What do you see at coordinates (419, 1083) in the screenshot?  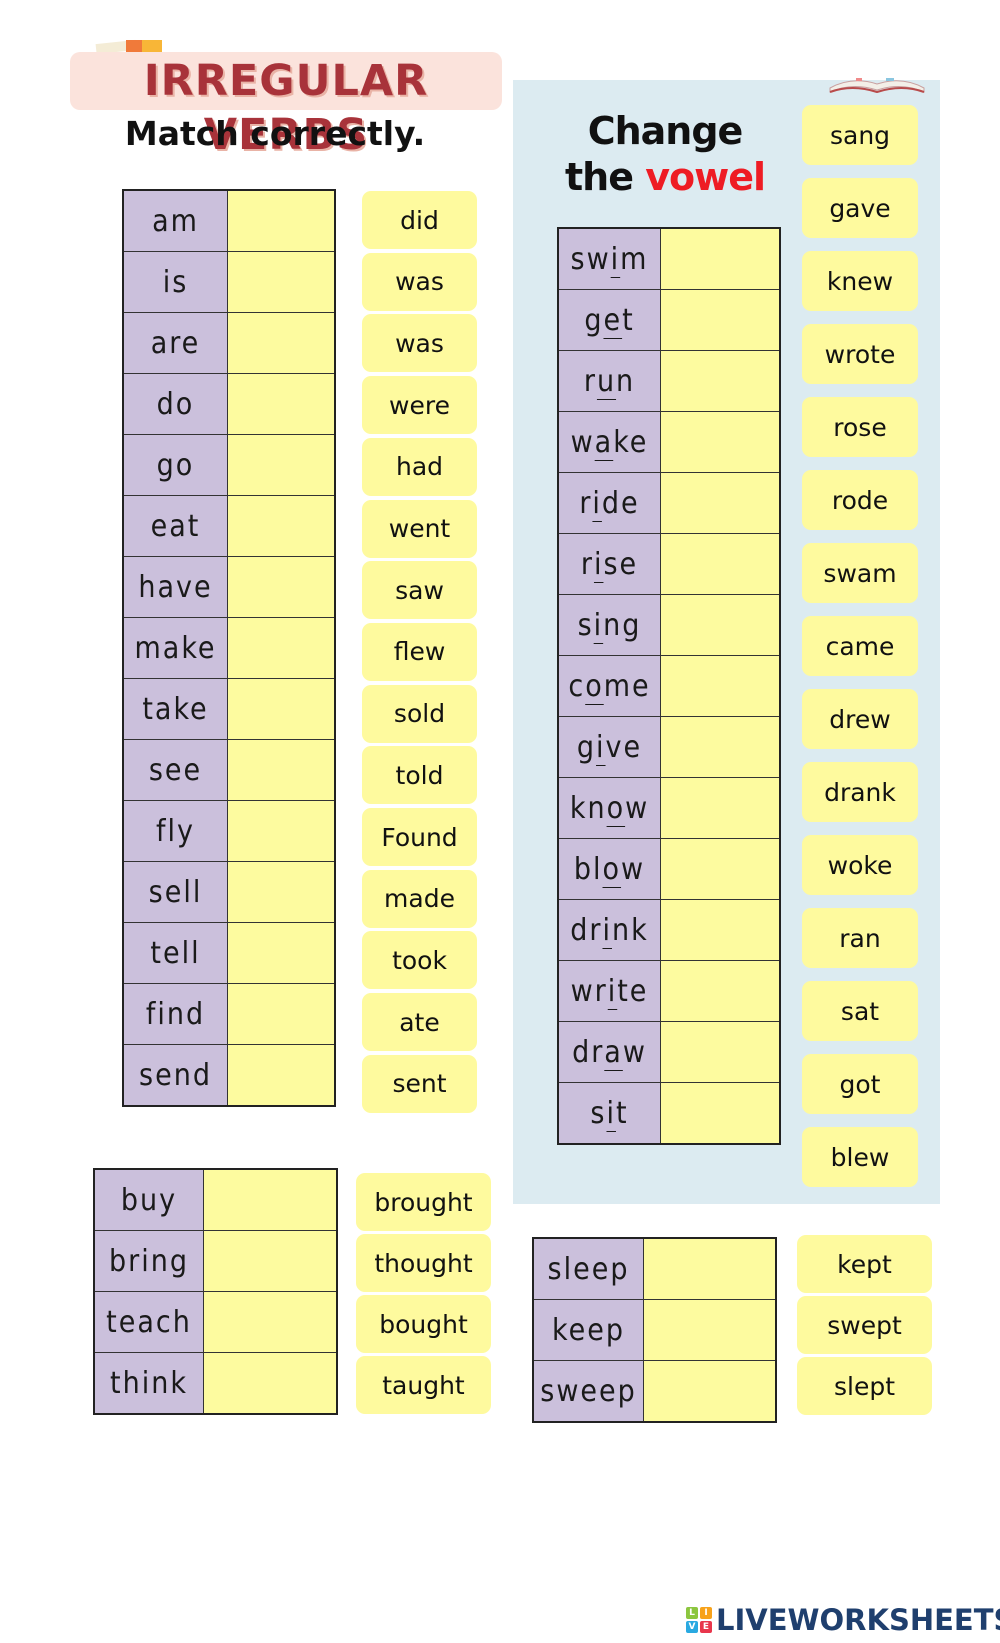 I see `draggable-word-tile: sent` at bounding box center [419, 1083].